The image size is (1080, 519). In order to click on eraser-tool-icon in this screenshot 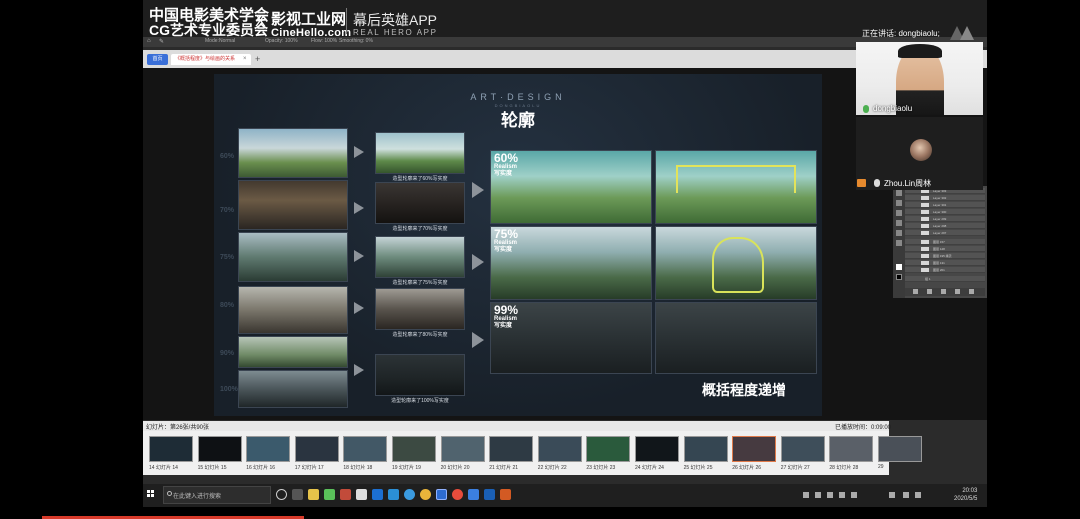, I will do `click(899, 213)`.